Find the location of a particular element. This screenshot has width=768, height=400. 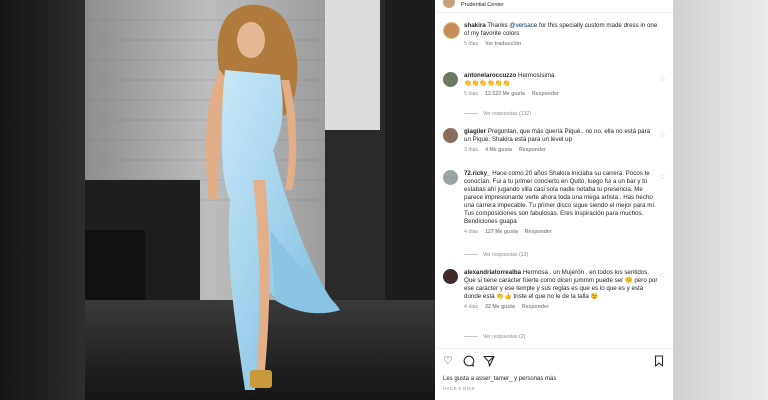

caption-text-start: Thanks is located at coordinates (498, 25).